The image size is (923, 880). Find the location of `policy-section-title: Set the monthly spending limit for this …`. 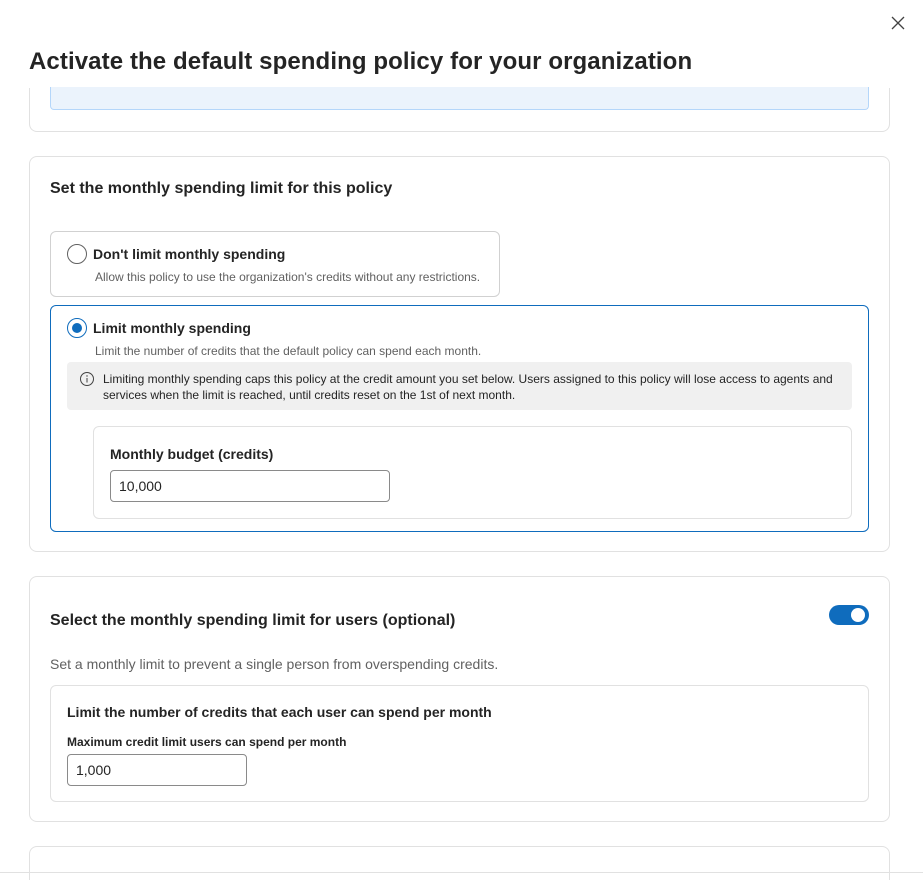

policy-section-title: Set the monthly spending limit for this … is located at coordinates (221, 188).